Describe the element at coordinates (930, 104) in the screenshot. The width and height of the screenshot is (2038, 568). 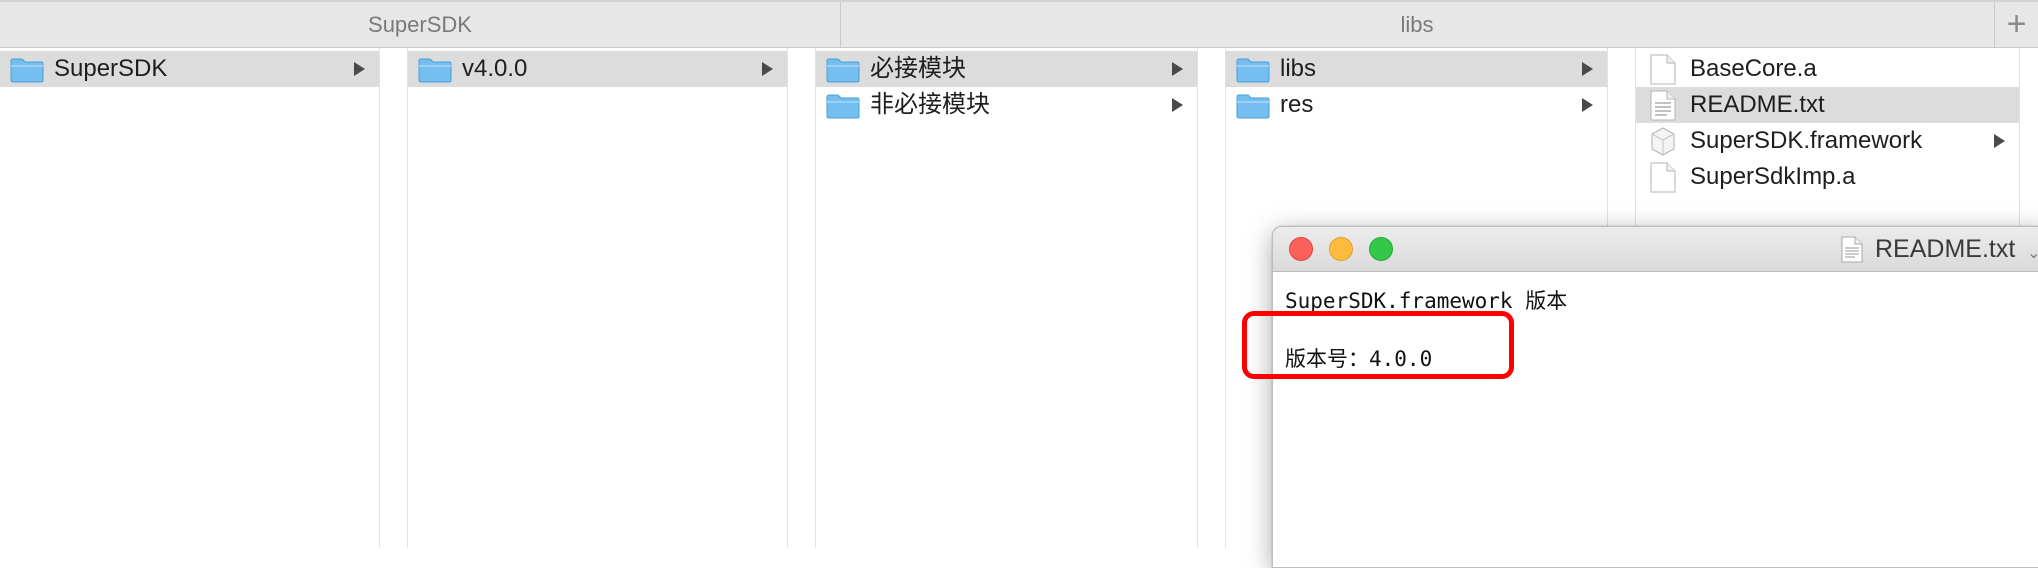
I see `item-label: 非必接模块` at that location.